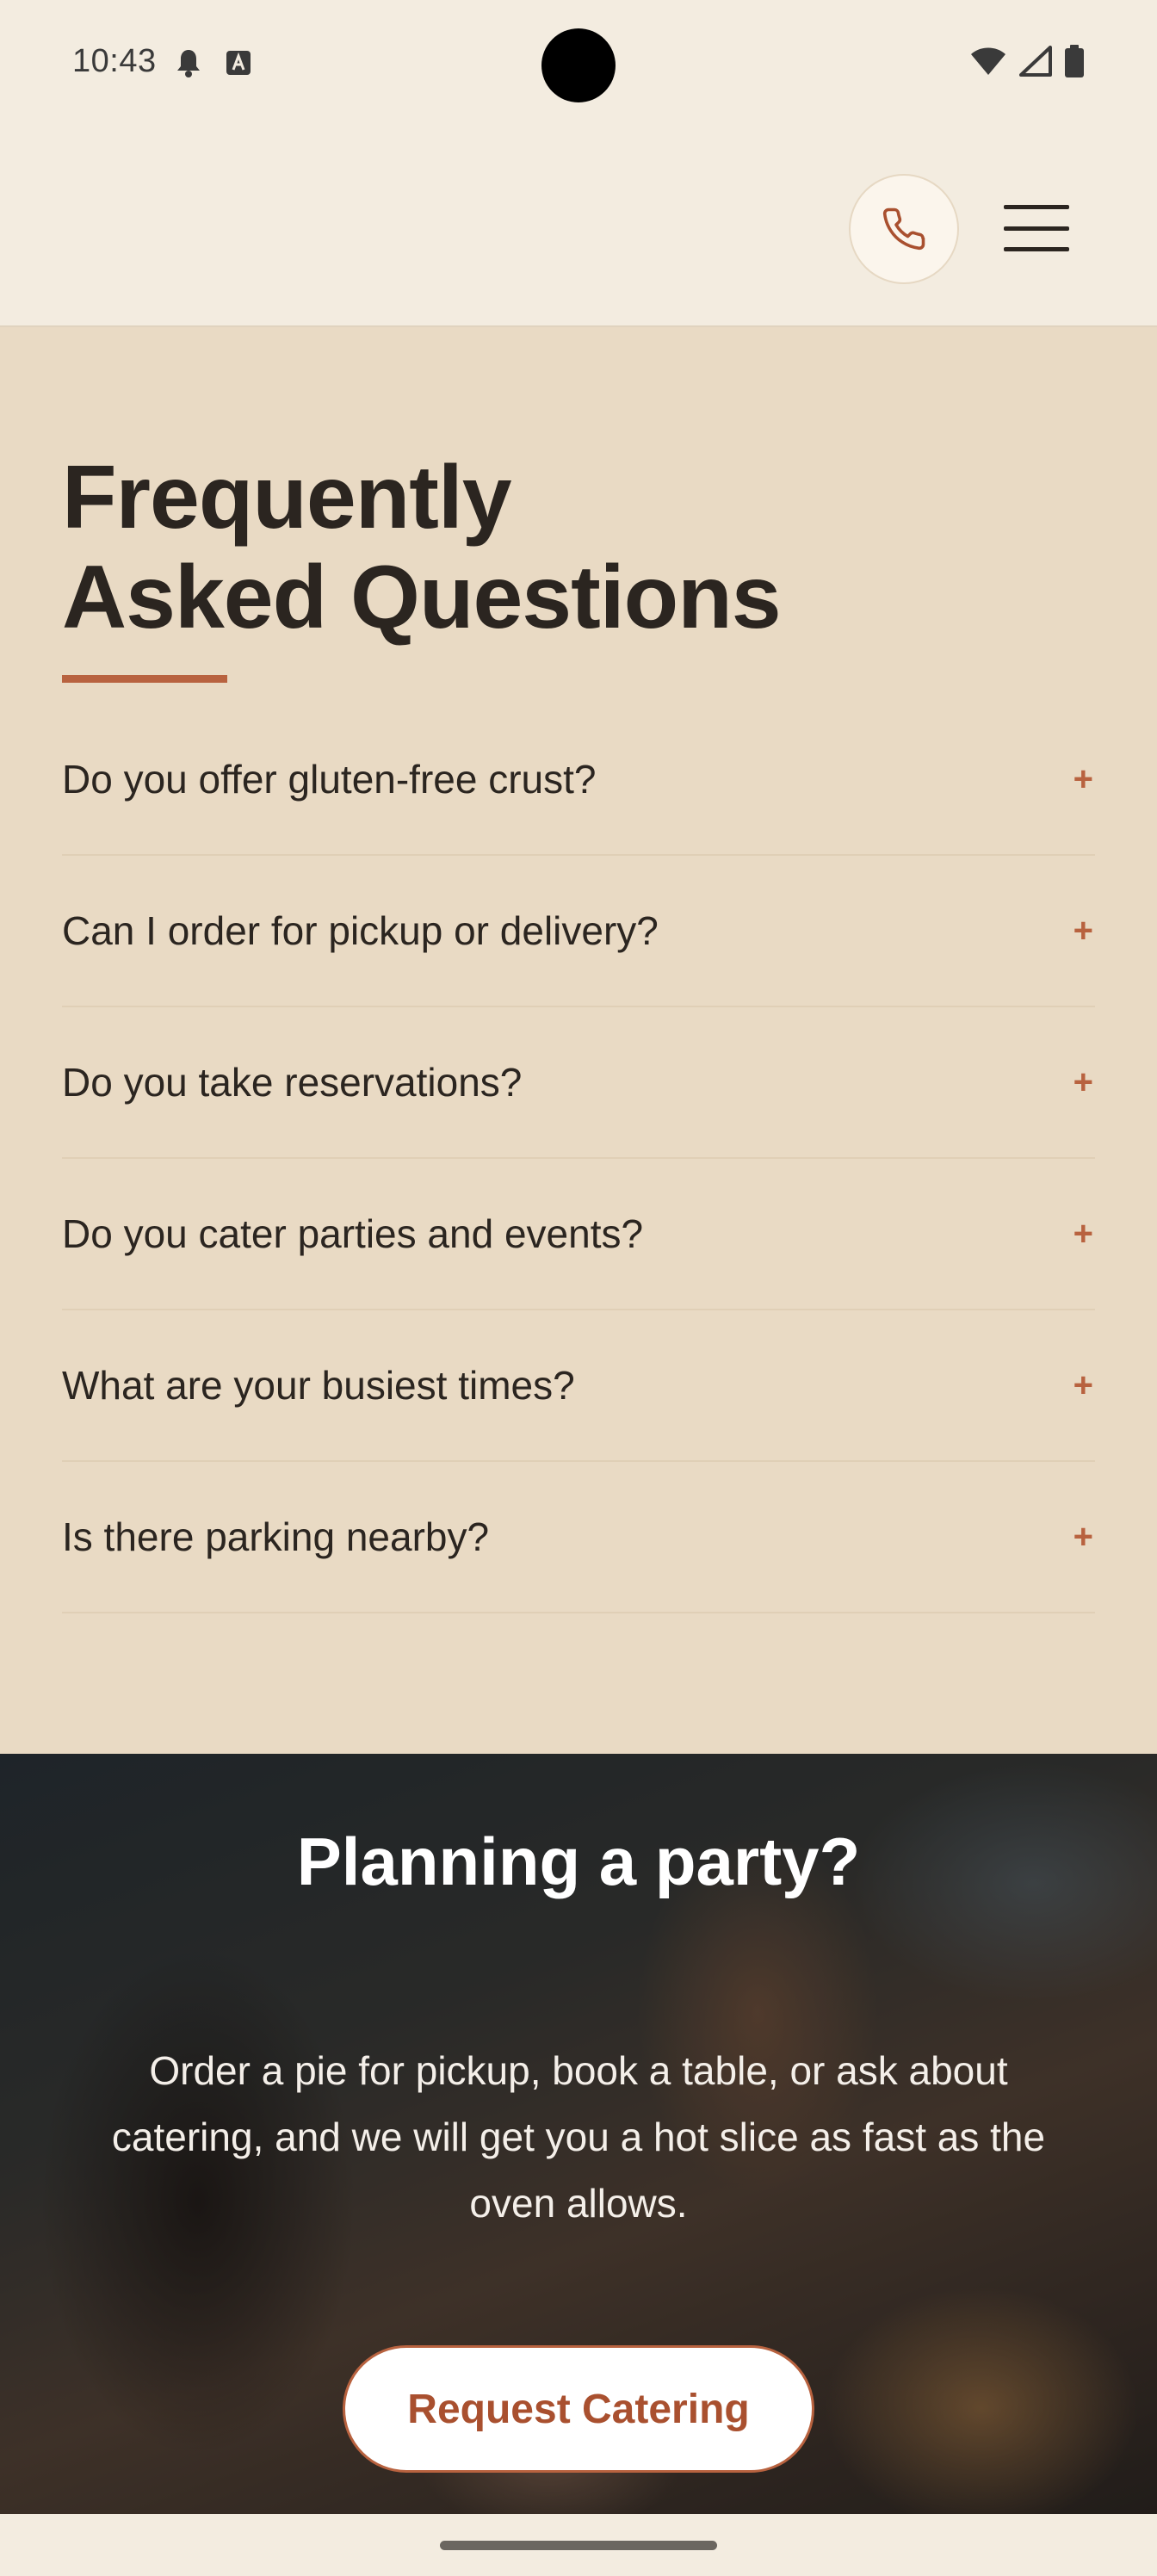 This screenshot has width=1157, height=2576. What do you see at coordinates (292, 1082) in the screenshot?
I see `faq-question: Do you take reservations?` at bounding box center [292, 1082].